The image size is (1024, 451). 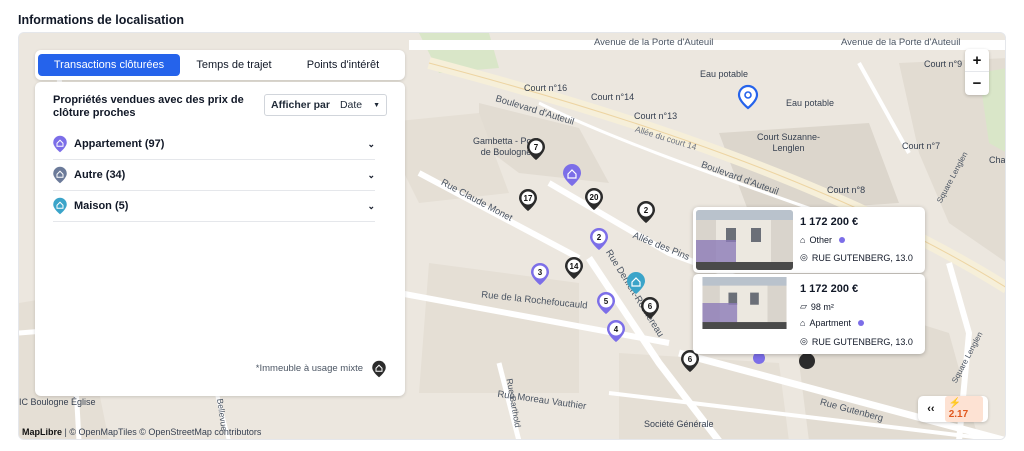 What do you see at coordinates (376, 105) in the screenshot?
I see `caret-down-icon: ▼` at bounding box center [376, 105].